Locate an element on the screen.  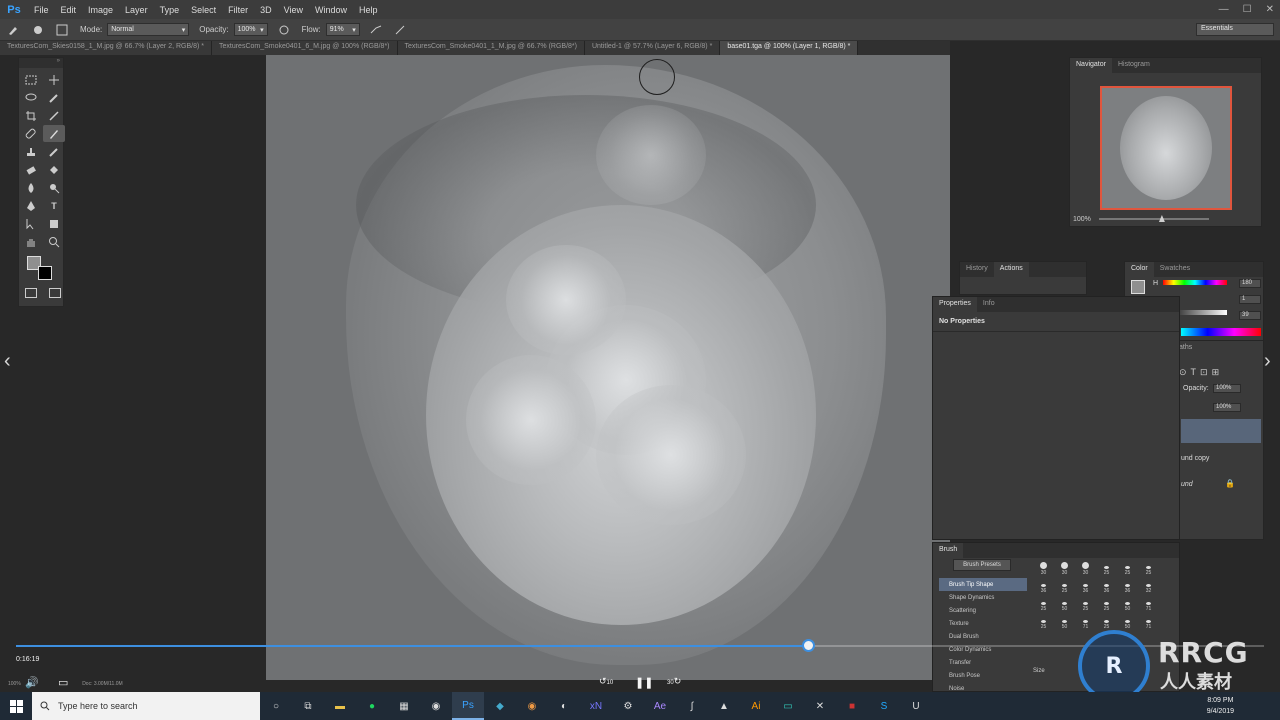
forward-icon: 30↻ is located at coordinates (674, 681).